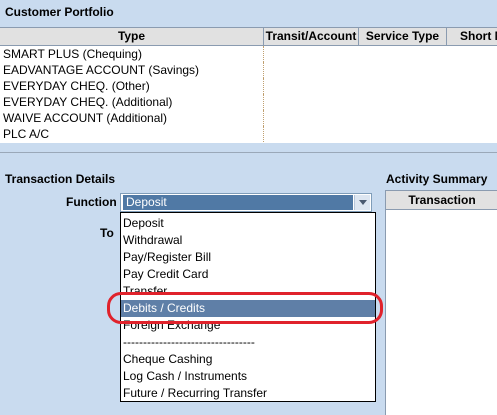  What do you see at coordinates (472, 37) in the screenshot?
I see `column-header-short-name: Short N` at bounding box center [472, 37].